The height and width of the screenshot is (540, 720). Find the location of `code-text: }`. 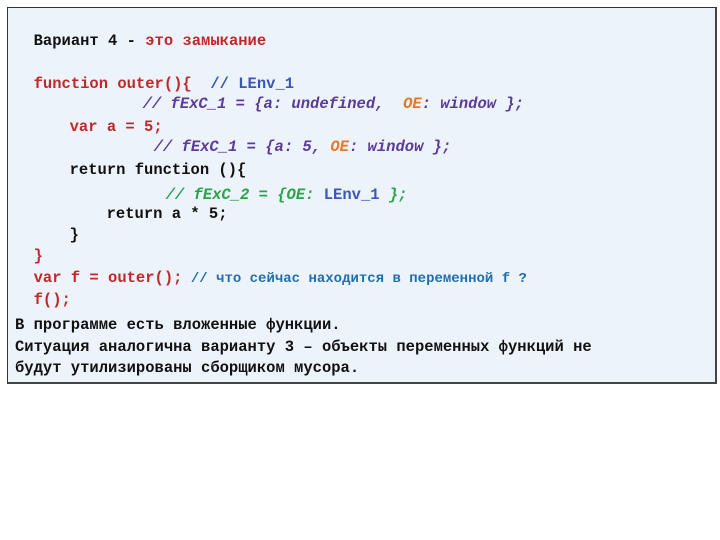

code-text: } is located at coordinates (74, 235).